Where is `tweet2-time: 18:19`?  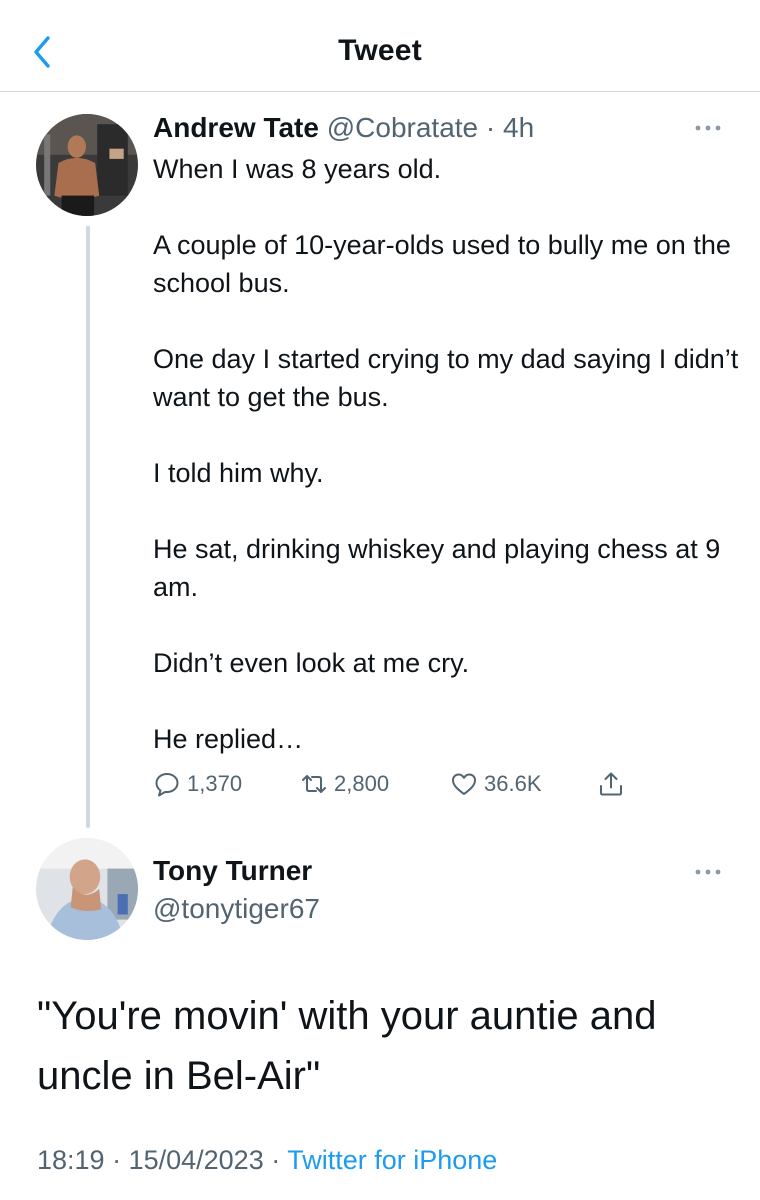
tweet2-time: 18:19 is located at coordinates (71, 1160).